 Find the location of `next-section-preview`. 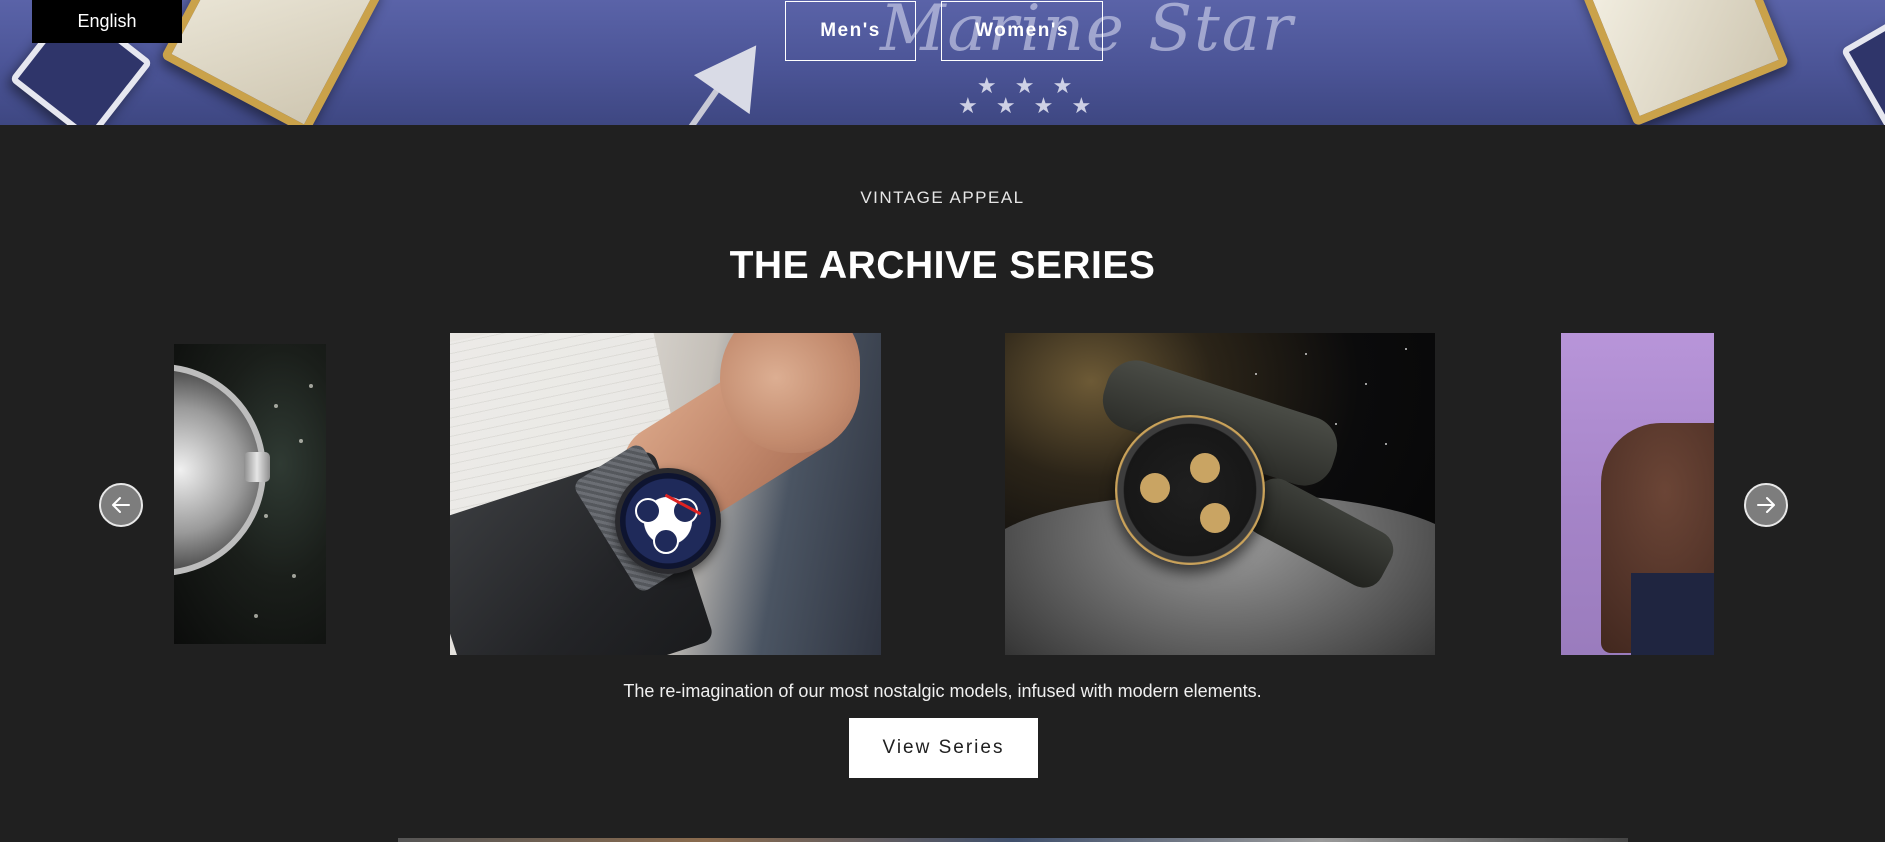

next-section-preview is located at coordinates (1013, 840).